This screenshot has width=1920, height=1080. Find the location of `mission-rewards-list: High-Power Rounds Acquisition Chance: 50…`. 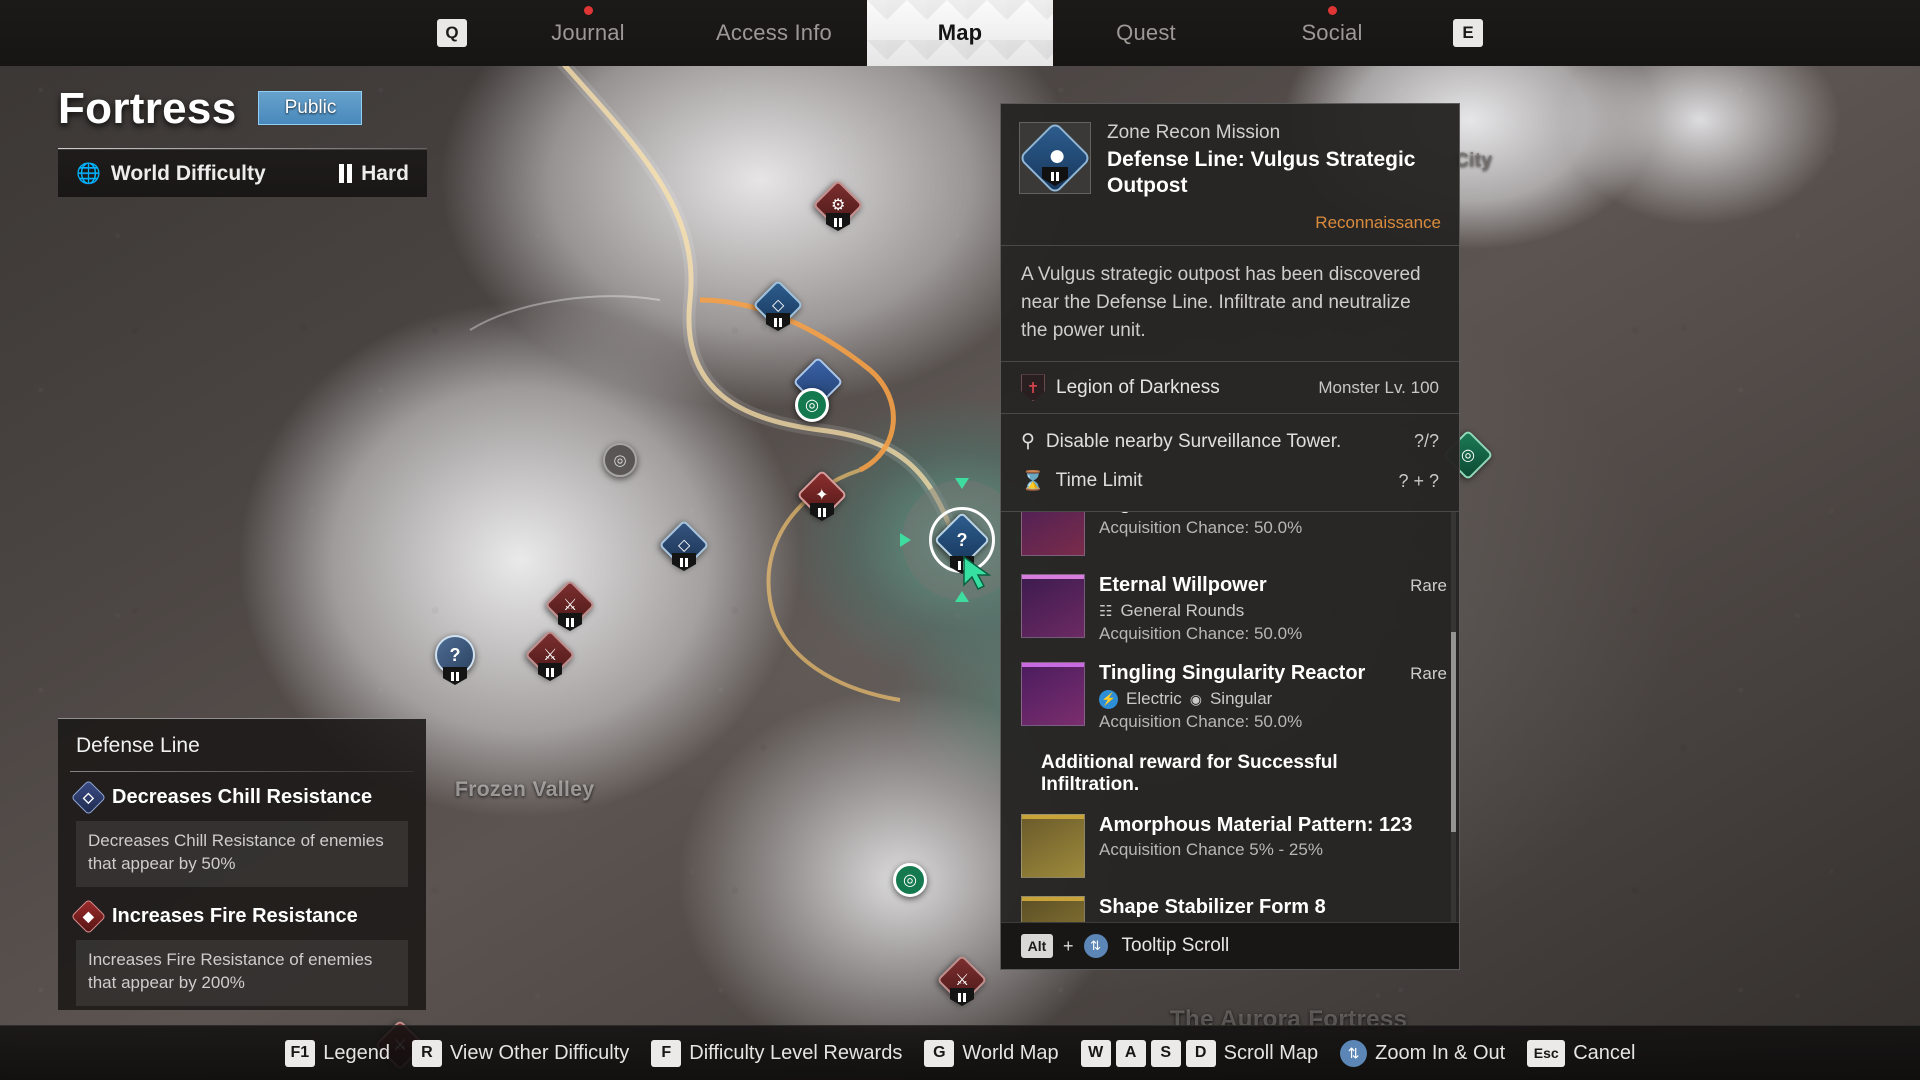

mission-rewards-list: High-Power Rounds Acquisition Chance: 50… is located at coordinates (1230, 717).